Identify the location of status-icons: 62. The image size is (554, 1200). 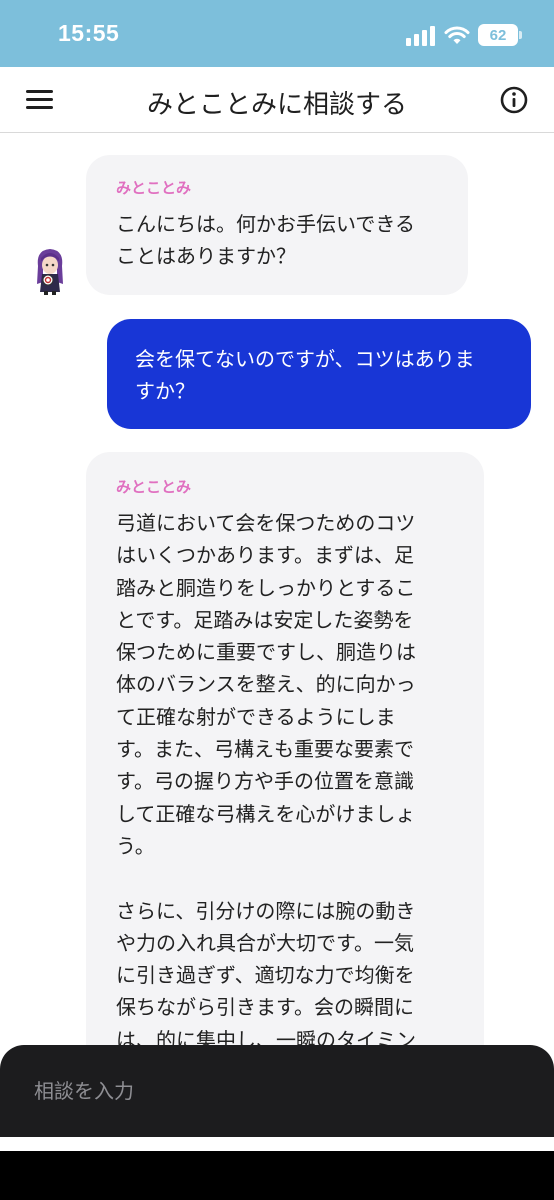
(464, 35).